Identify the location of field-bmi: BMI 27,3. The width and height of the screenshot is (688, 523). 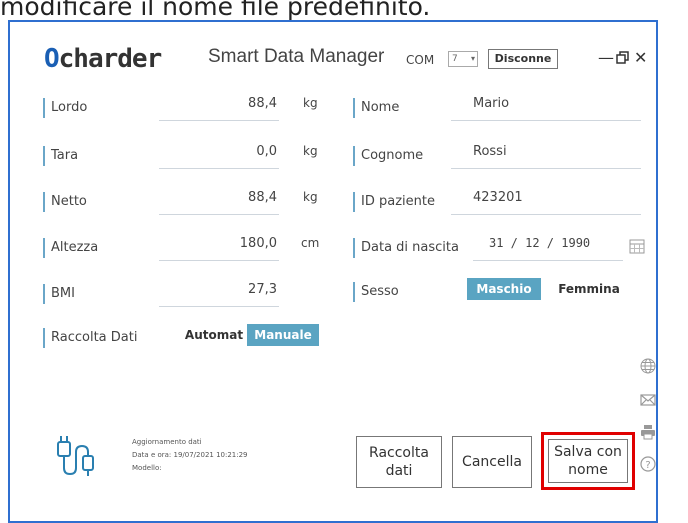
(183, 293).